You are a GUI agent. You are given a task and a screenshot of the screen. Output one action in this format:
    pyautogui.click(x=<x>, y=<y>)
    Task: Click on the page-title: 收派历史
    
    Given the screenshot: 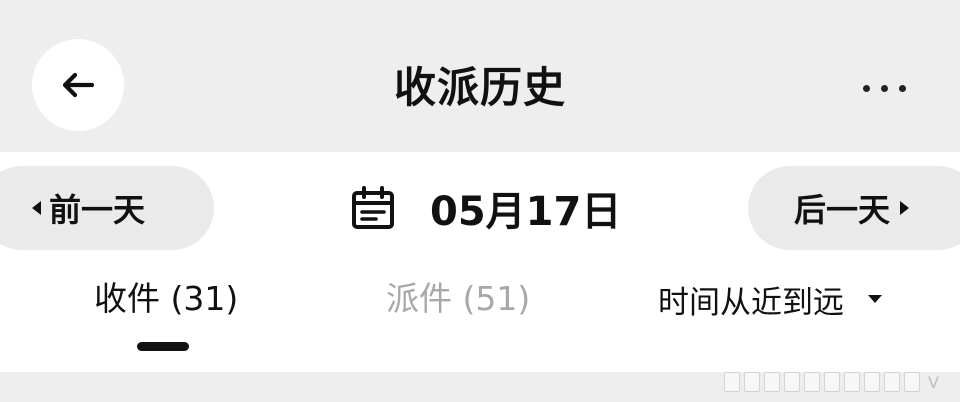 What is the action you would take?
    pyautogui.click(x=479, y=87)
    